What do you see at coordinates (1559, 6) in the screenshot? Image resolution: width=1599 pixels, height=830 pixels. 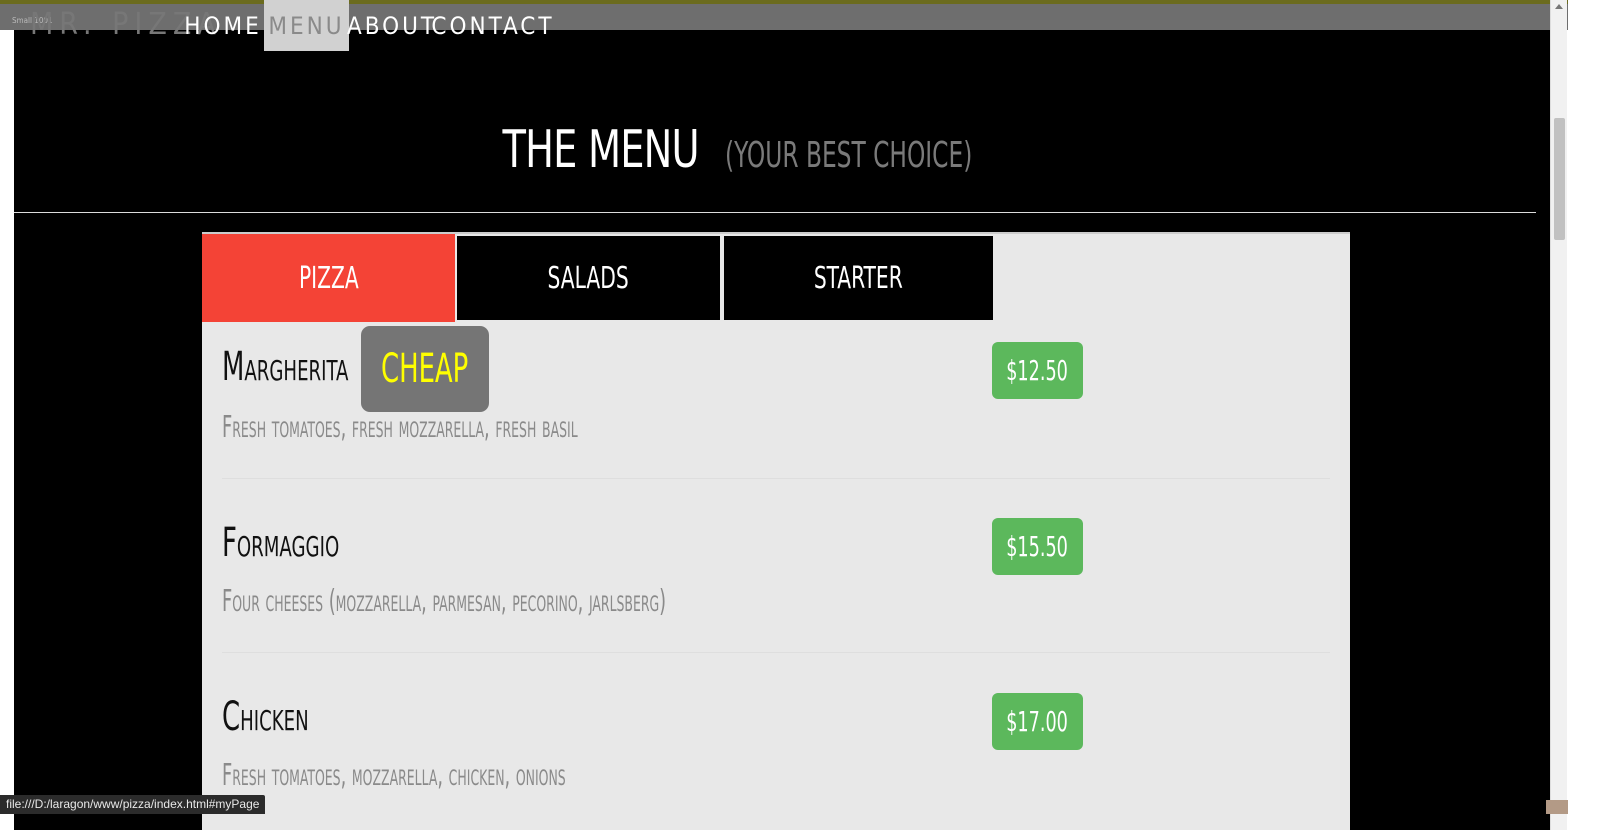 I see `scroll-up-arrow-icon` at bounding box center [1559, 6].